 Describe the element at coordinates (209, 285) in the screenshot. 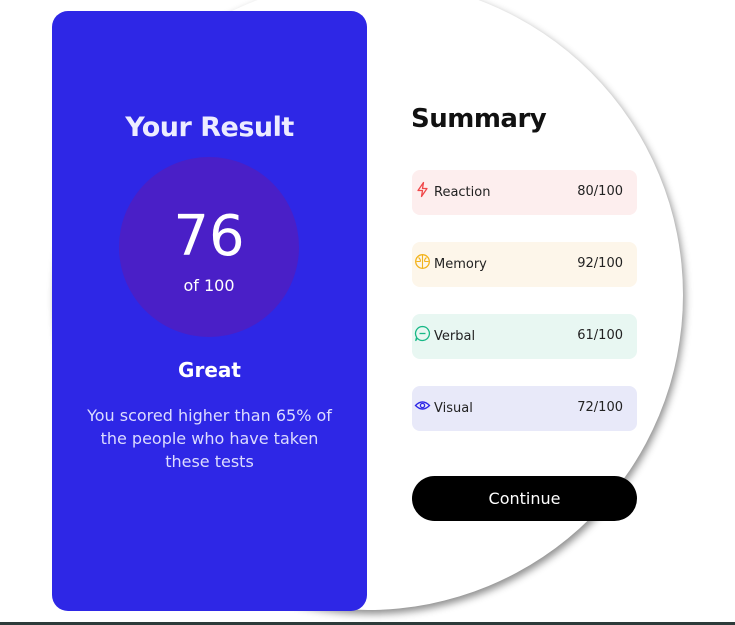

I see `score-max: of 100` at that location.